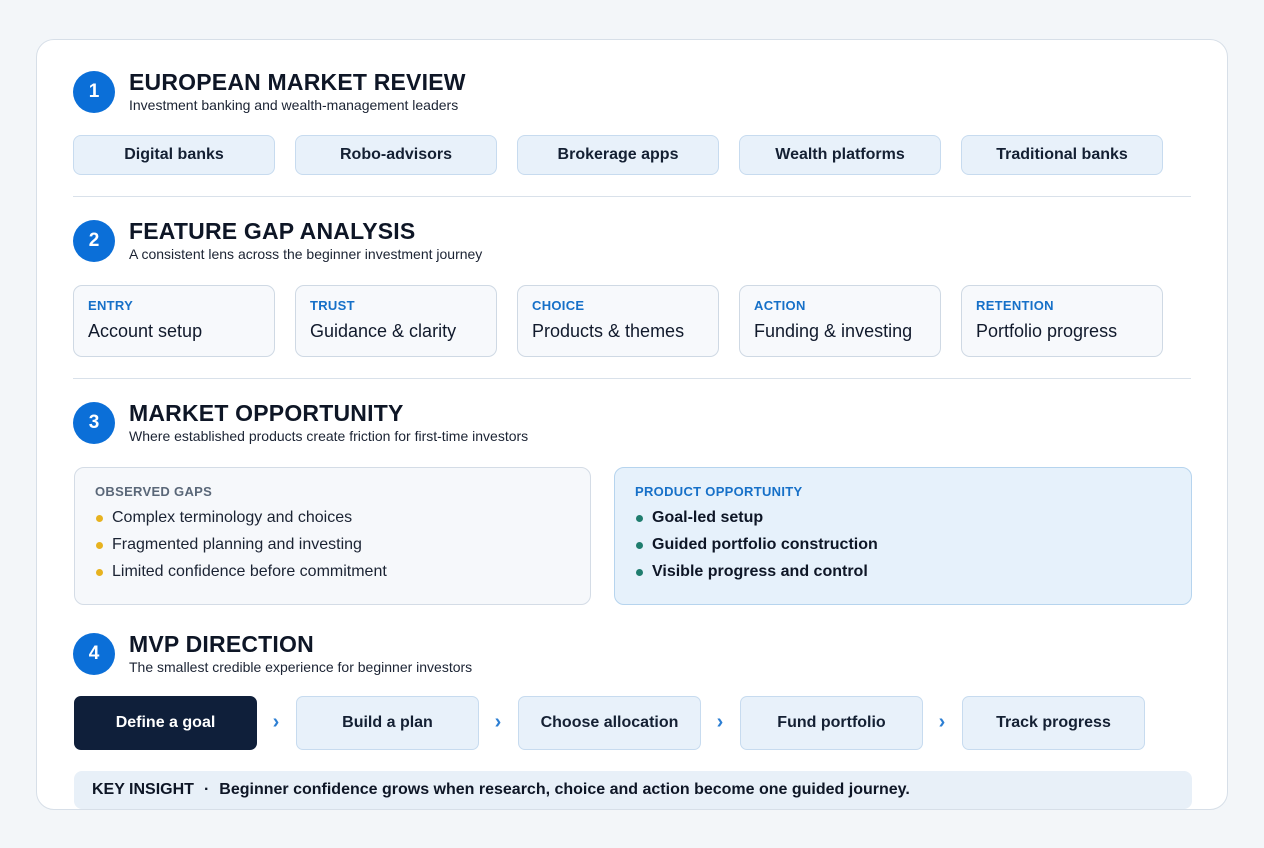  Describe the element at coordinates (833, 331) in the screenshot. I see `stage-text: Funding & investing` at that location.